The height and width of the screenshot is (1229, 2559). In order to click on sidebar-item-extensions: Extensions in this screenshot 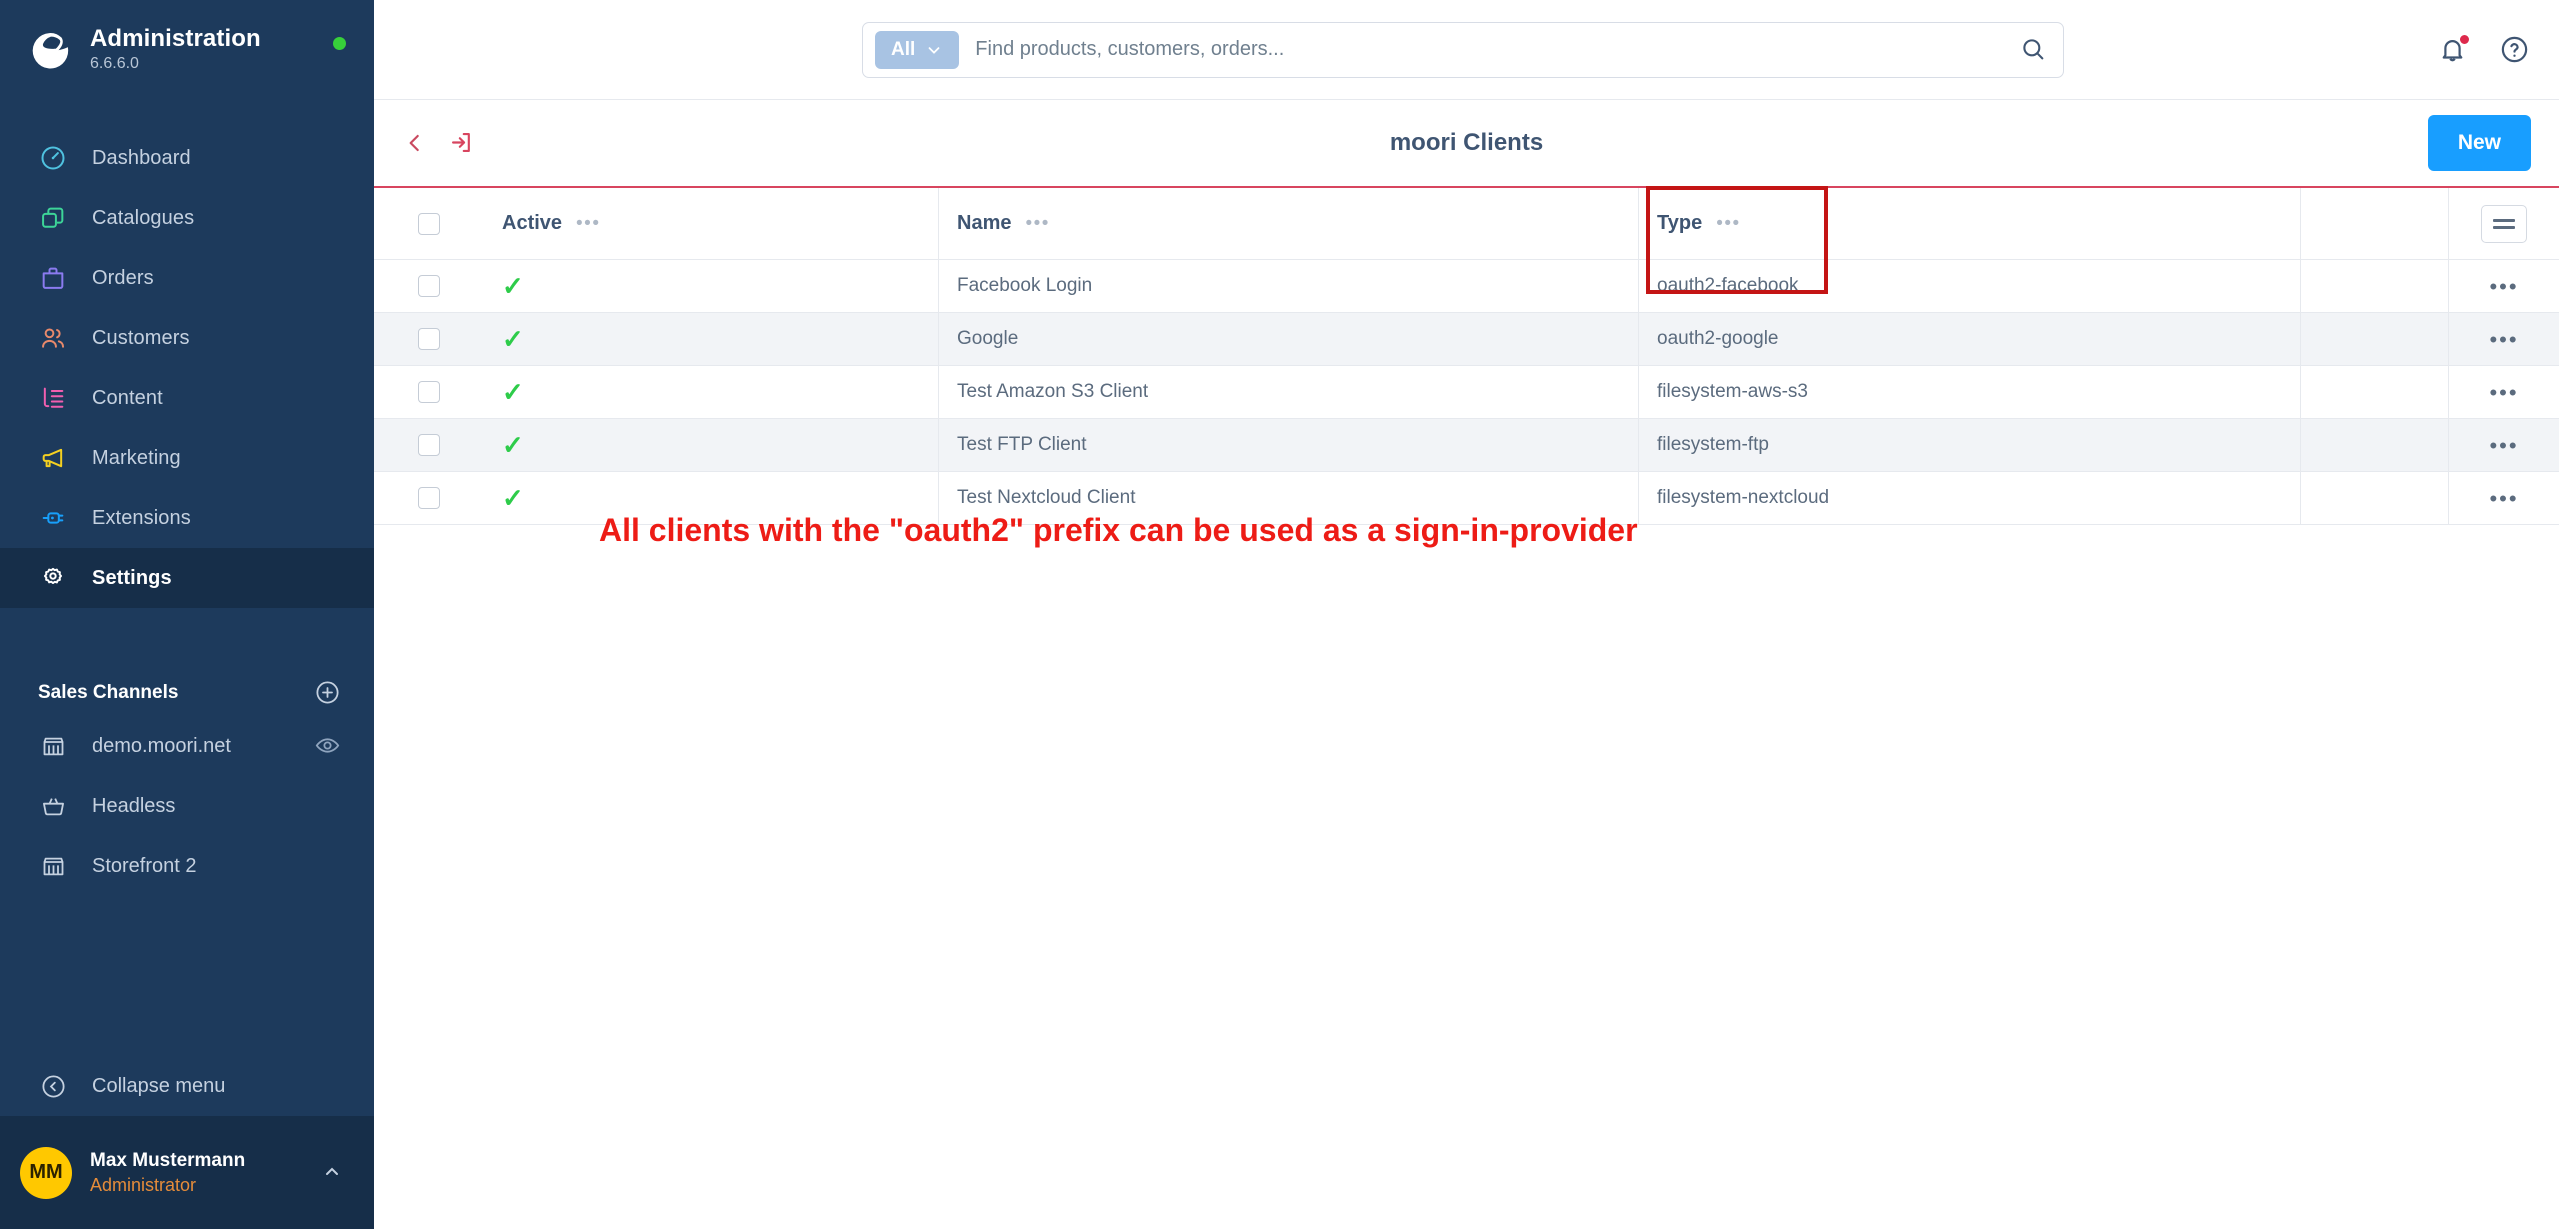, I will do `click(187, 518)`.